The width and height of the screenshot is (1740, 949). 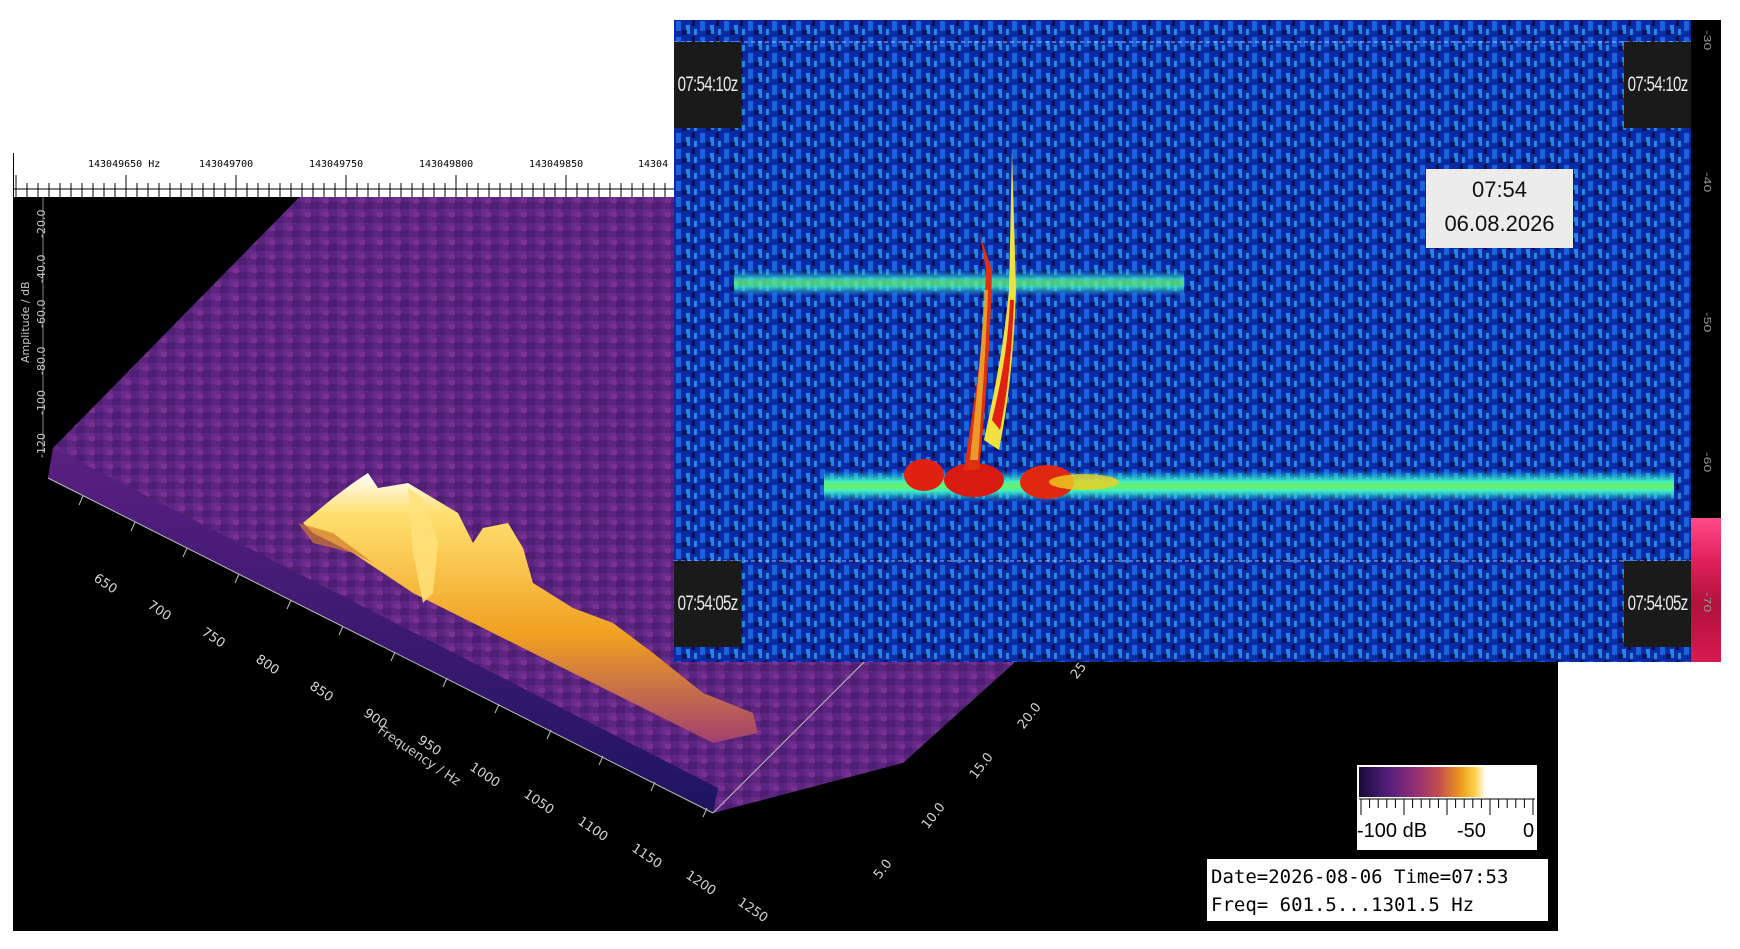 I want to click on ruler-label: 143049700, so click(x=226, y=164).